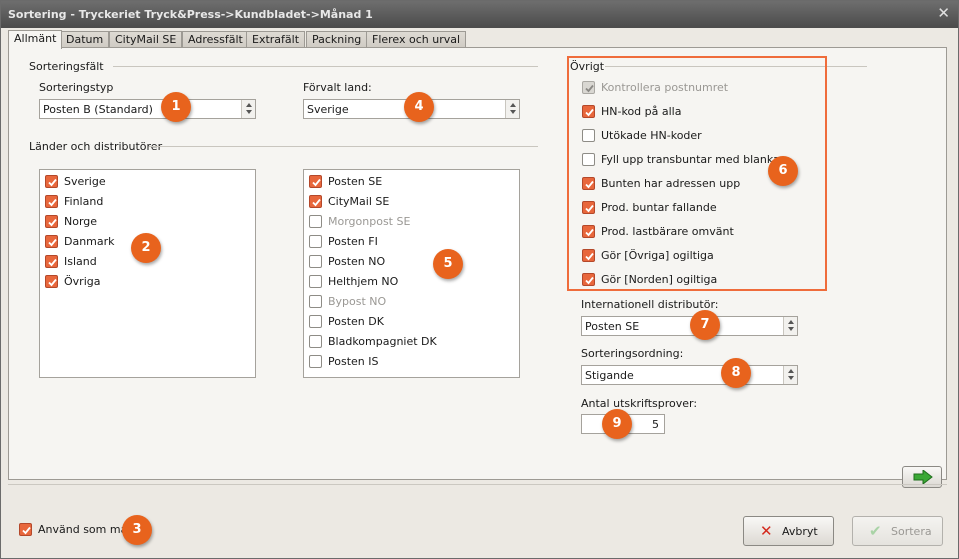  I want to click on checkbox-label: Norge, so click(81, 221).